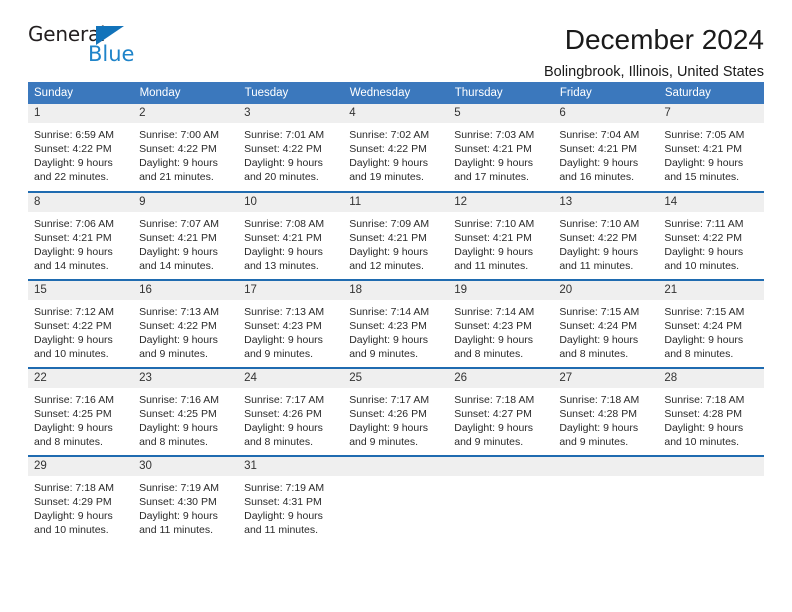  What do you see at coordinates (703, 414) in the screenshot?
I see `sunset-time: Sunset: 4:28 PM` at bounding box center [703, 414].